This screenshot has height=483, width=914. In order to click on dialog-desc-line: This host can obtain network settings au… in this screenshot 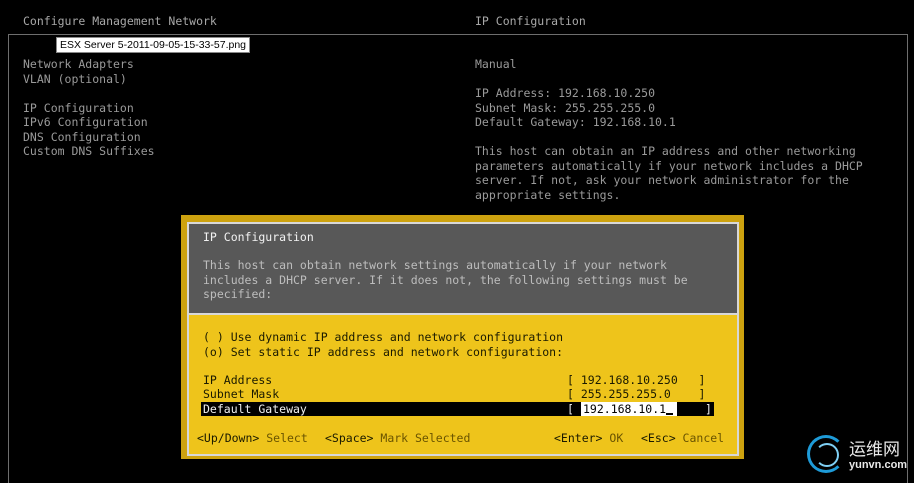, I will do `click(435, 265)`.